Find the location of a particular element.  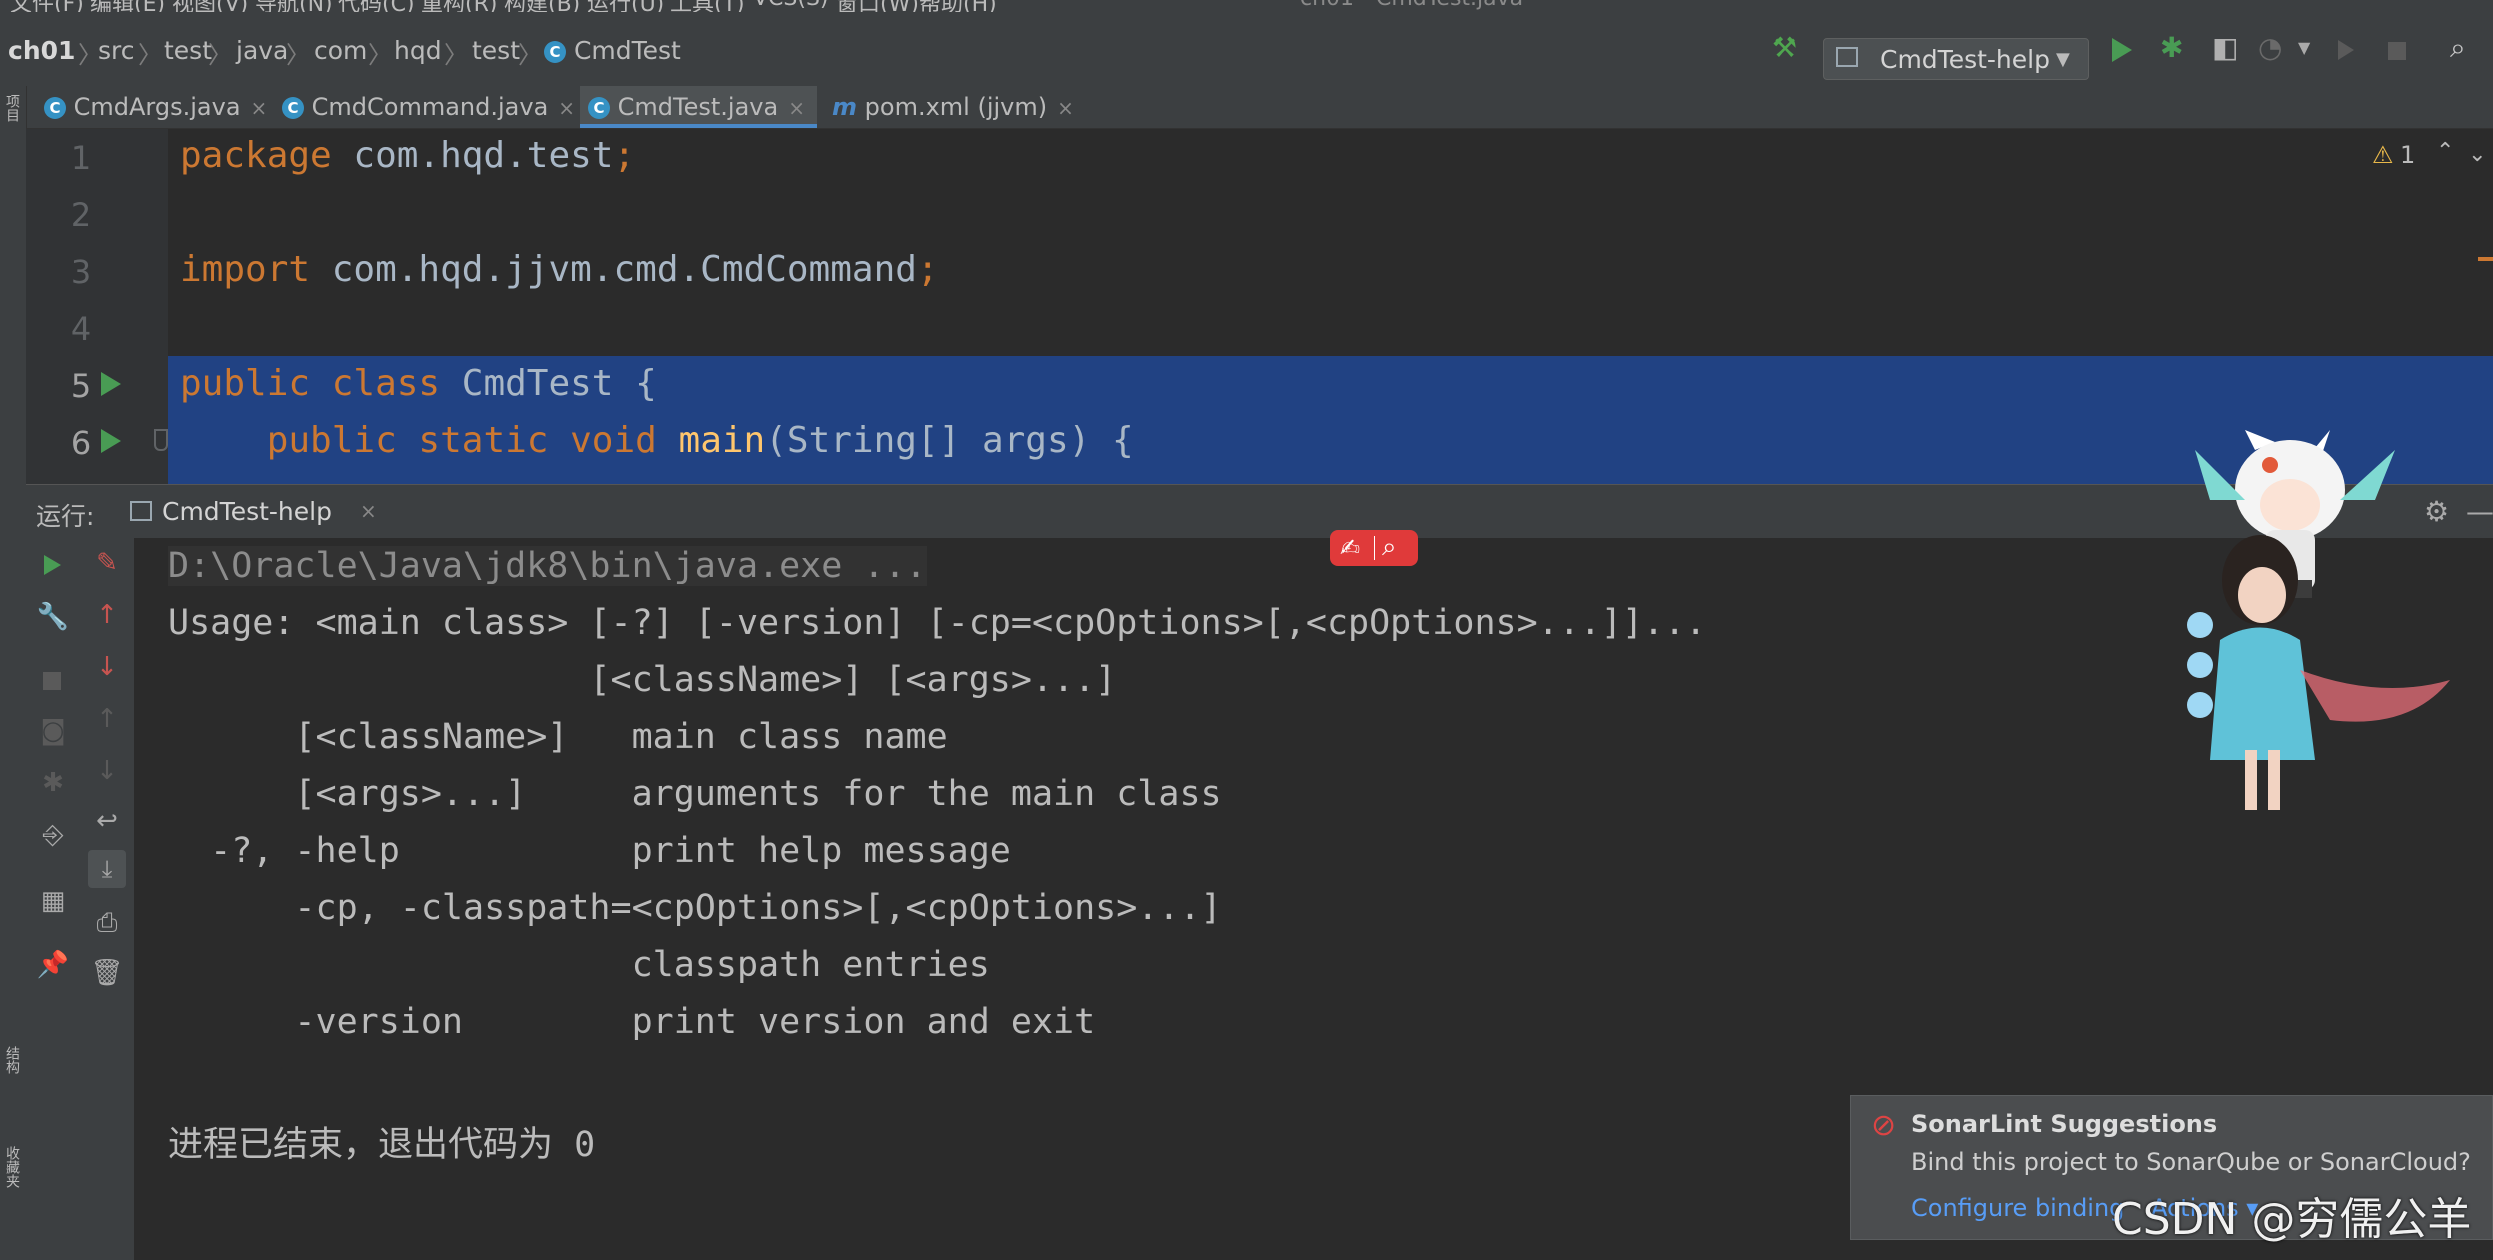

run-config-icon is located at coordinates (141, 511).